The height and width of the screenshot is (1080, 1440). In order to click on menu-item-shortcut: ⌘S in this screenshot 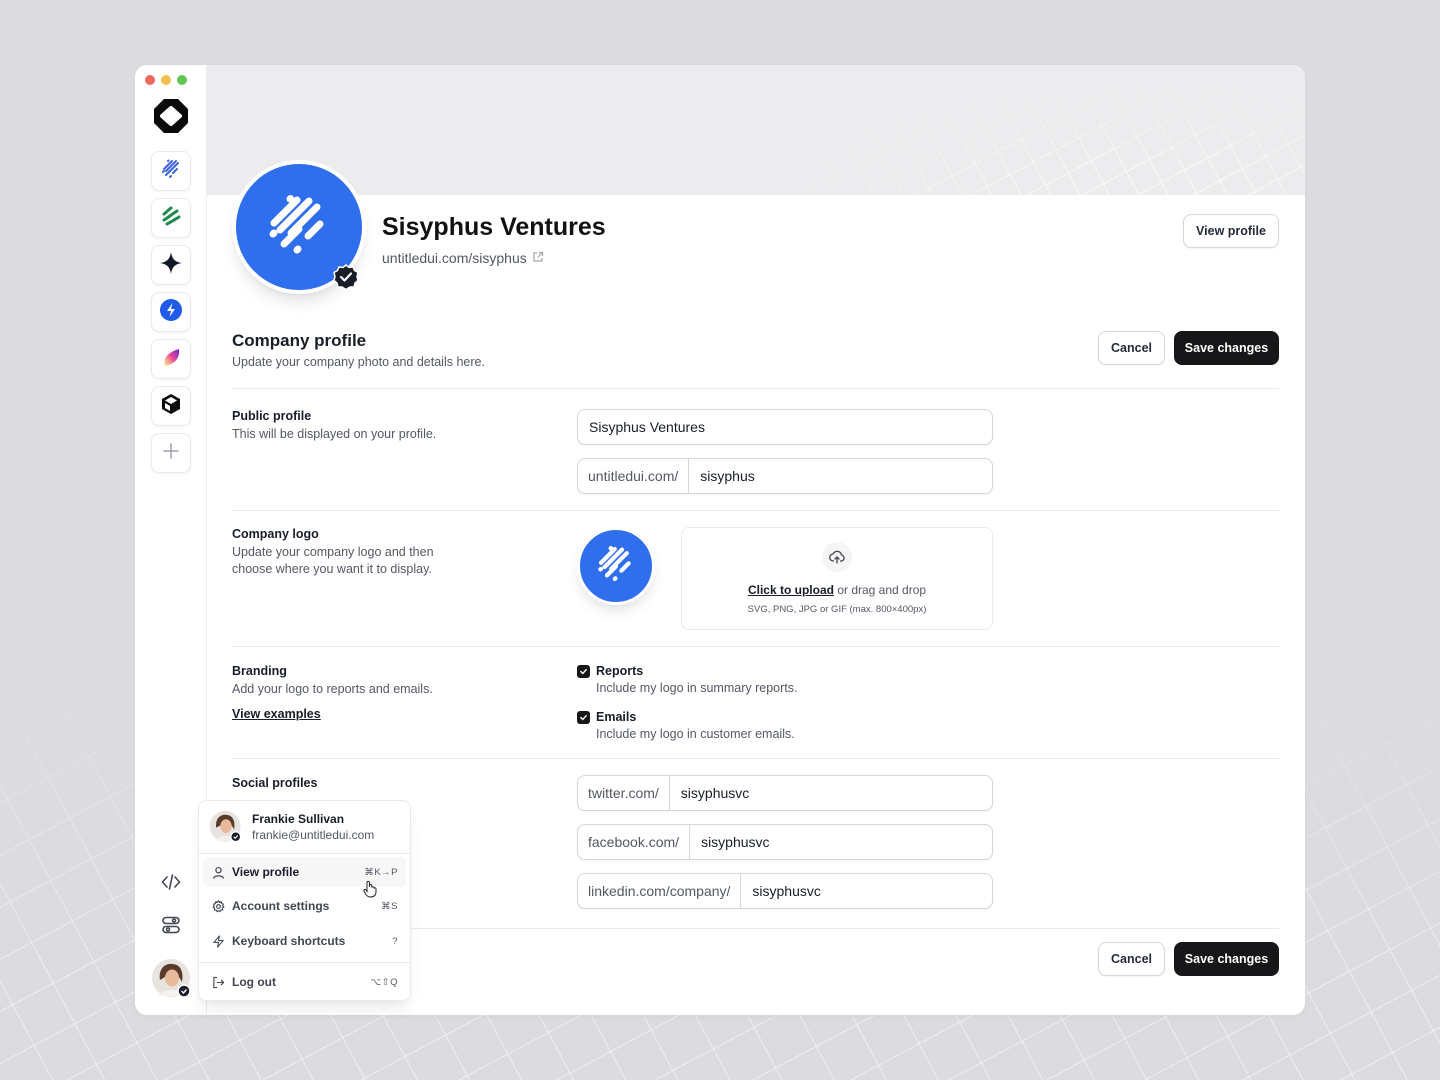, I will do `click(389, 906)`.